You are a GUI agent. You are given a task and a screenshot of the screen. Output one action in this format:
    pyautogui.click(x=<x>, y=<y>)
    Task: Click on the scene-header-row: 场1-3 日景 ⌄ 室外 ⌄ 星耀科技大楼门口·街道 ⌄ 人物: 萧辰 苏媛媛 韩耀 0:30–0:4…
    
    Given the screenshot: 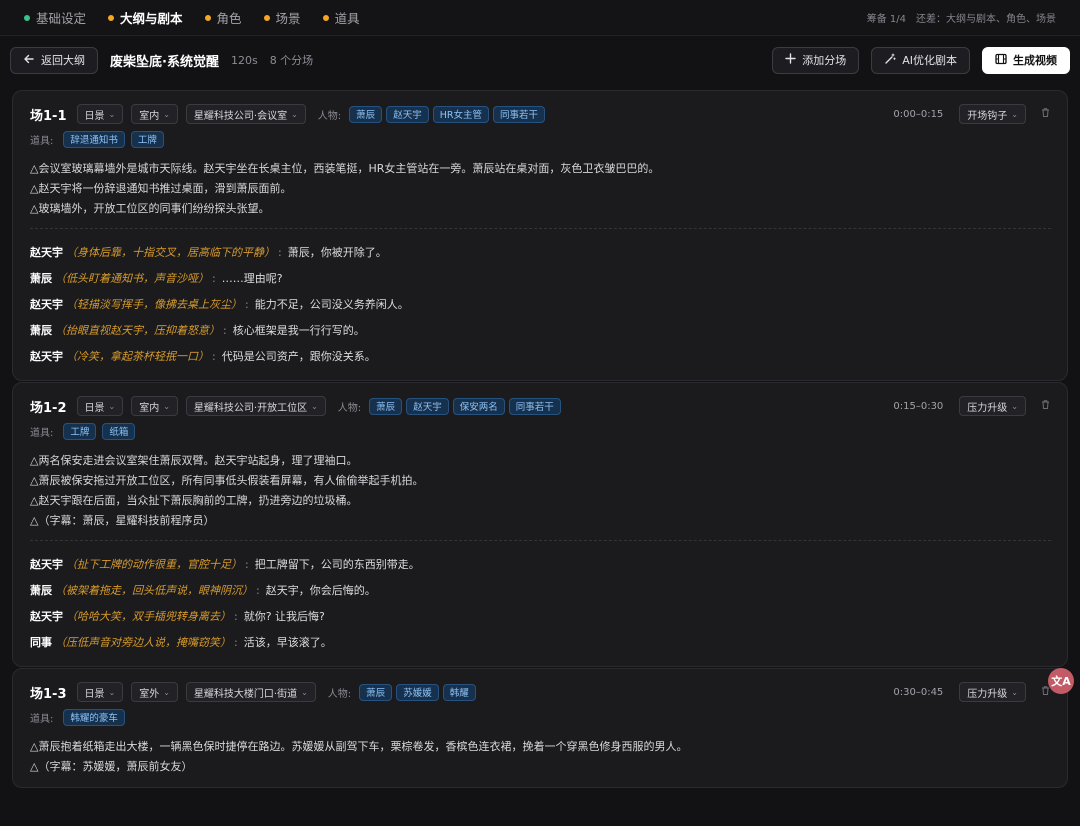 What is the action you would take?
    pyautogui.click(x=540, y=692)
    